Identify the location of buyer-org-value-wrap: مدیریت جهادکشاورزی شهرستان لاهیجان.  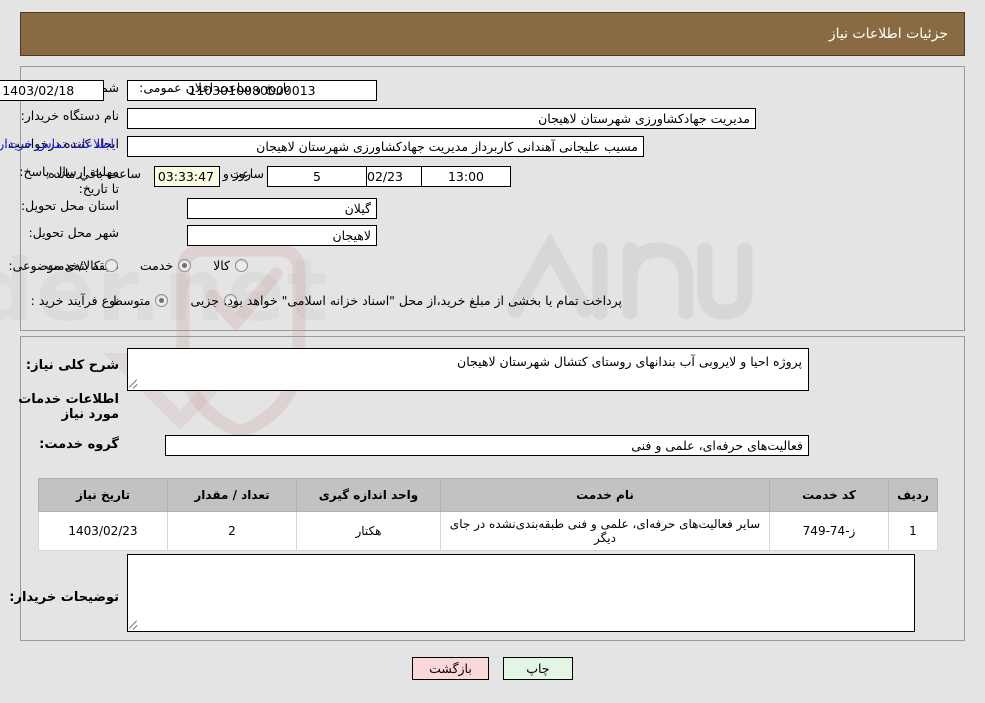
(441, 118).